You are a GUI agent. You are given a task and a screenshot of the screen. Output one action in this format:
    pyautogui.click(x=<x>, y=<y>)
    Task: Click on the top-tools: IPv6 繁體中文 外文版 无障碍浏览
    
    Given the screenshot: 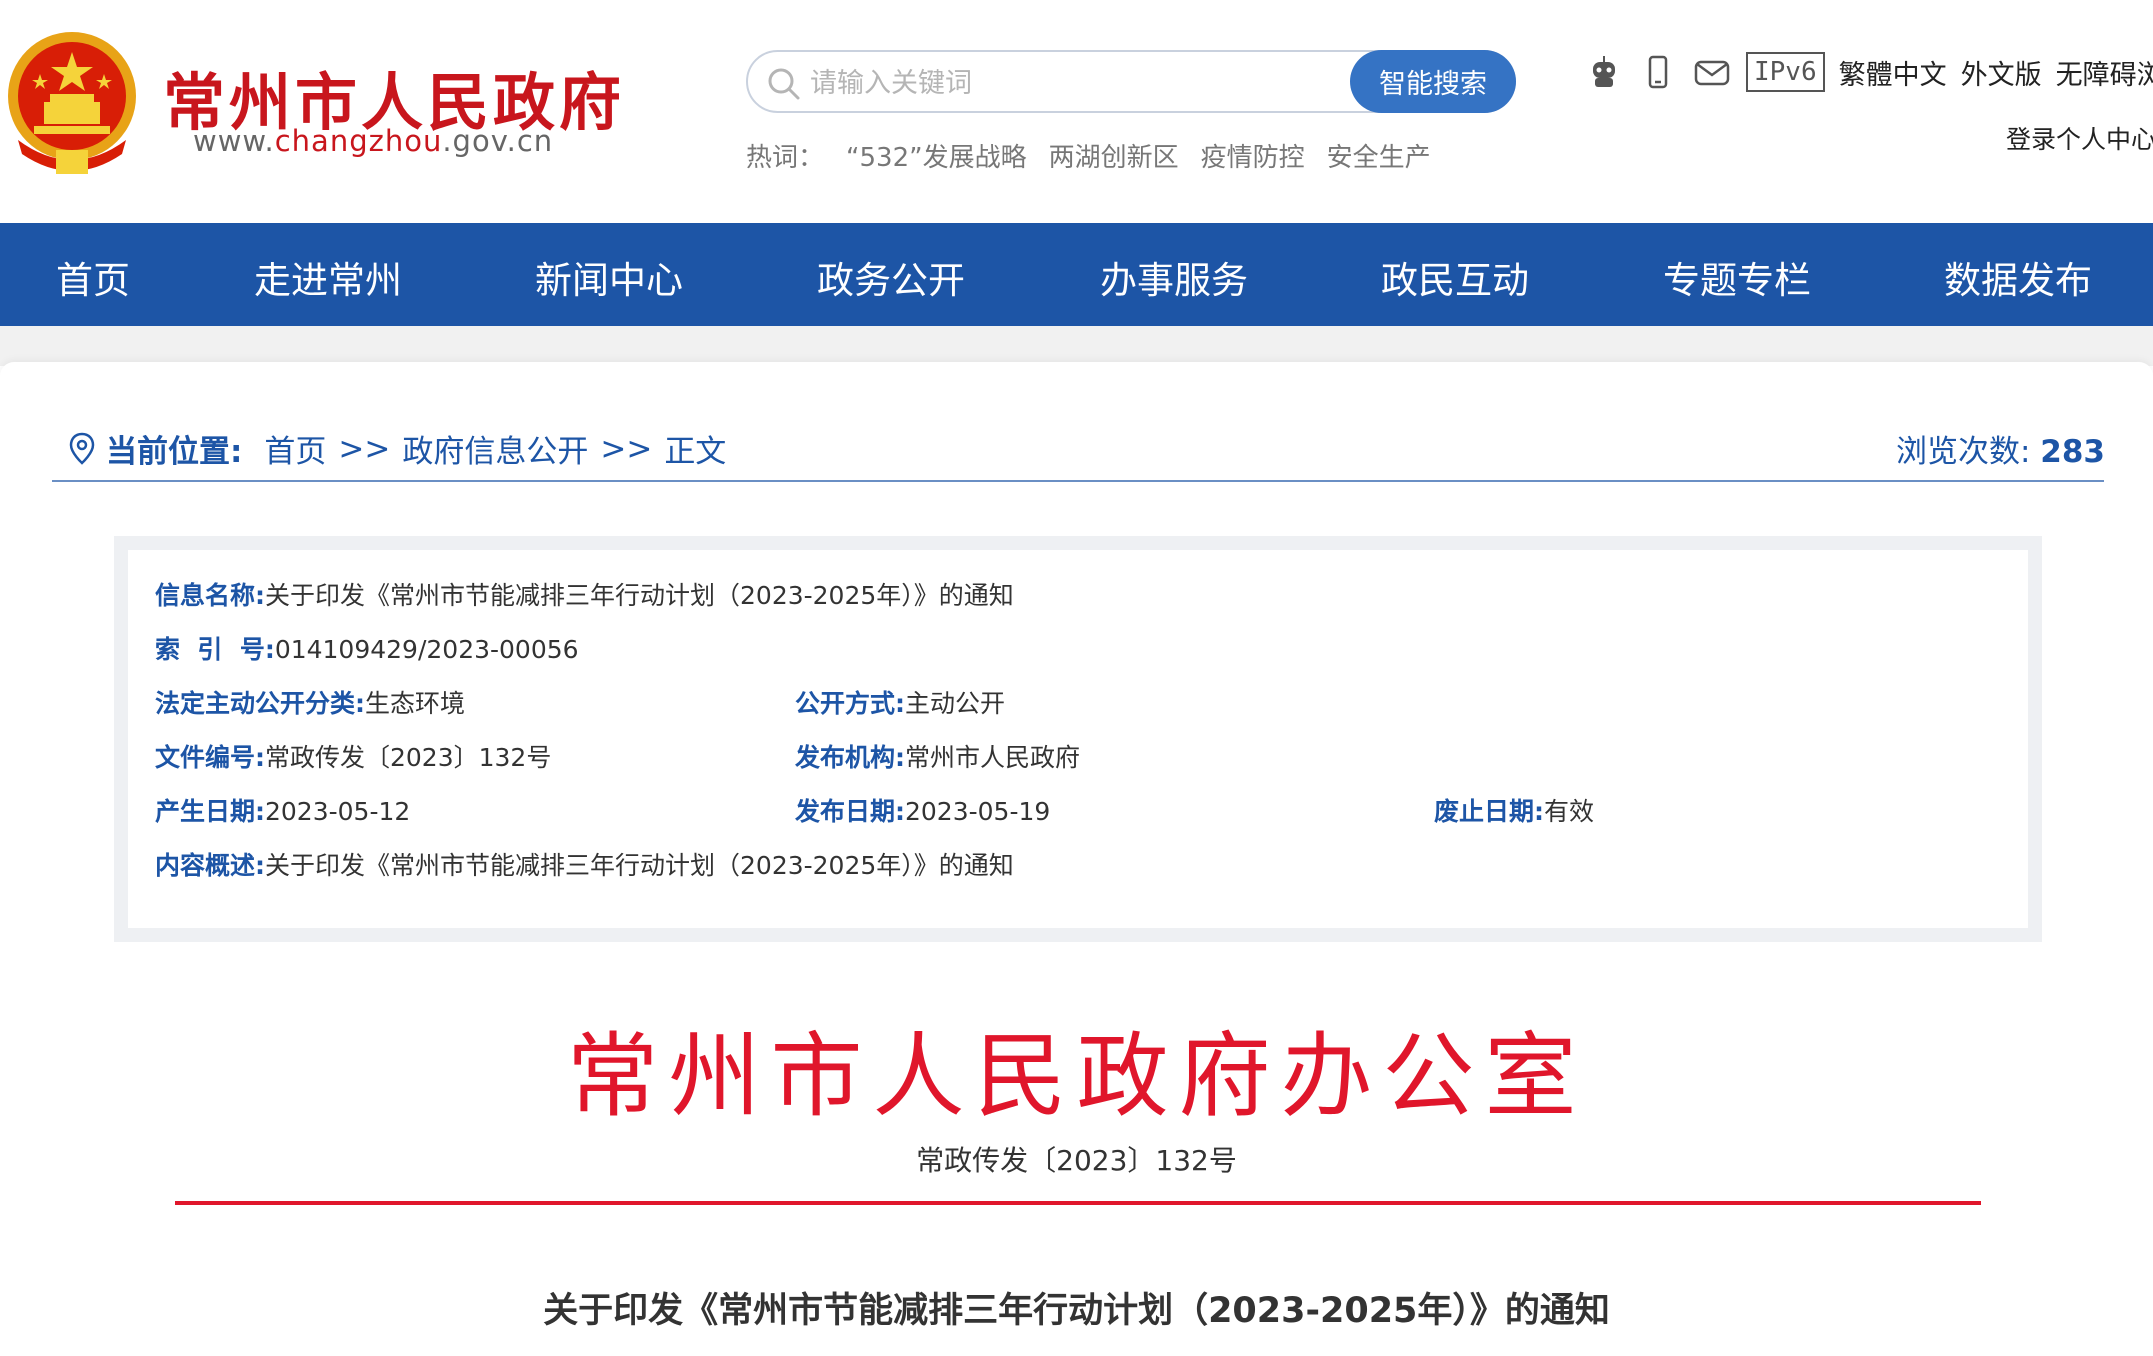 What is the action you would take?
    pyautogui.click(x=1868, y=72)
    